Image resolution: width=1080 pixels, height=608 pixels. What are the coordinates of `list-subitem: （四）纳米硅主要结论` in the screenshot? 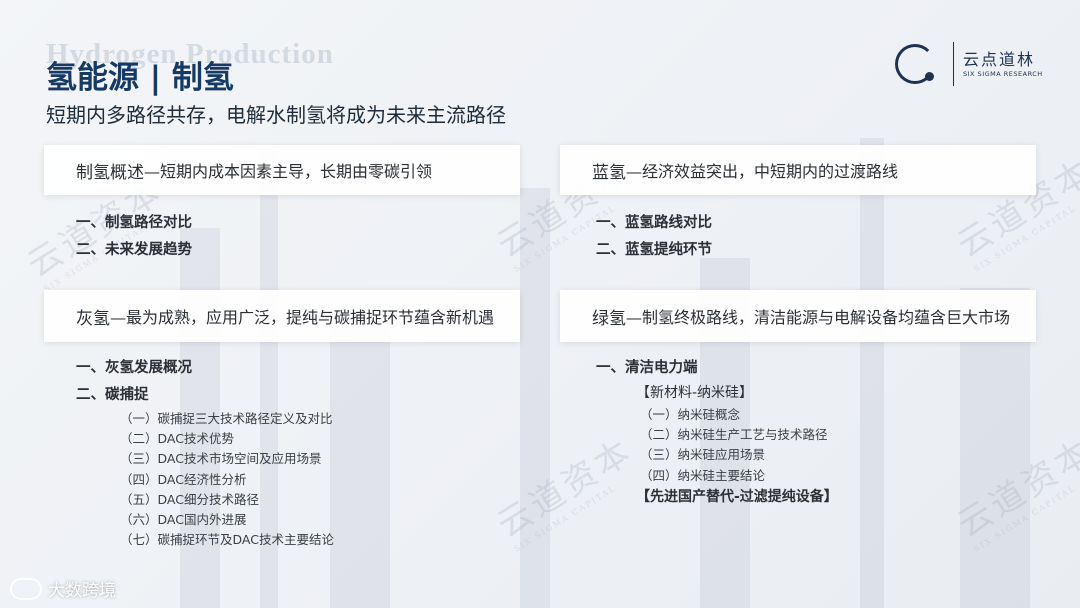 It's located at (703, 475).